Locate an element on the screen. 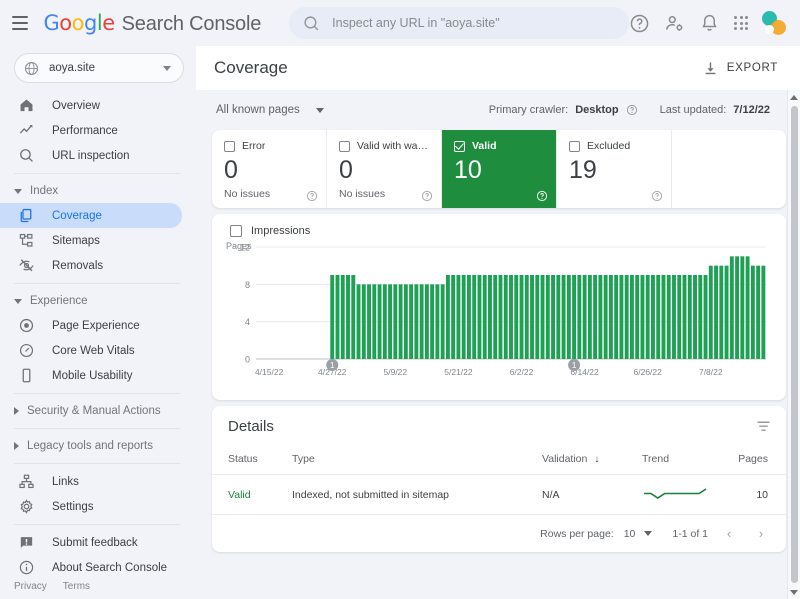 The width and height of the screenshot is (800, 599). sidebar-item-label: Overview is located at coordinates (76, 105).